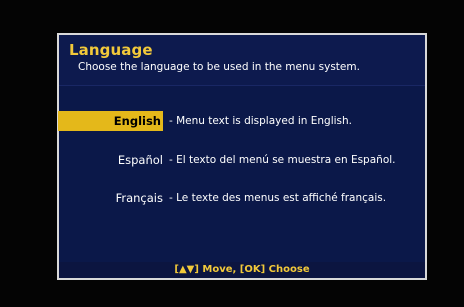 This screenshot has width=464, height=307. What do you see at coordinates (242, 85) in the screenshot?
I see `header-divider` at bounding box center [242, 85].